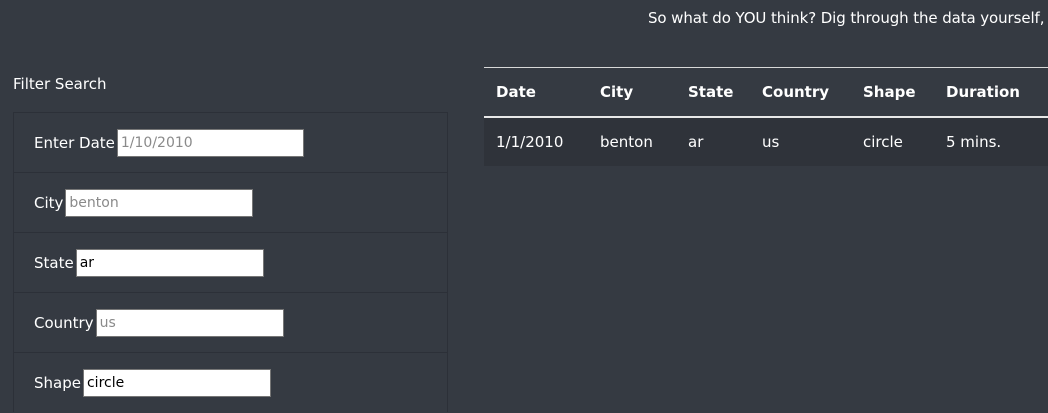  I want to click on cell-duration: 5 mins., so click(974, 142).